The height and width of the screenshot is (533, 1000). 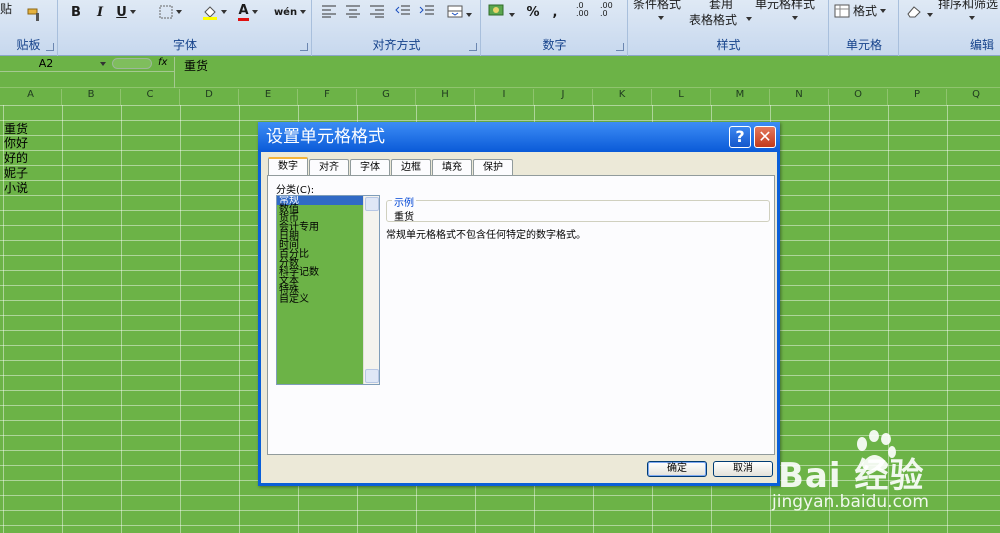 What do you see at coordinates (372, 204) in the screenshot?
I see `scroll-up-icon` at bounding box center [372, 204].